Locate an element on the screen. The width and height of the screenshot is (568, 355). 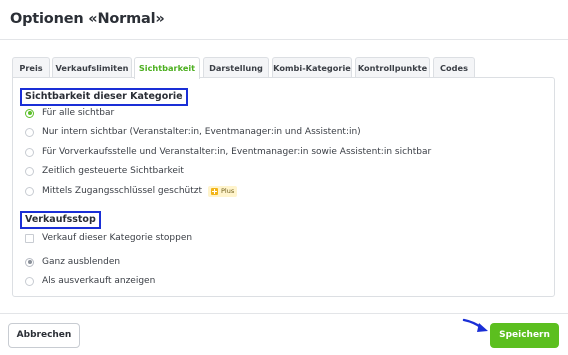
option-label: Ganz ausblenden is located at coordinates (81, 262).